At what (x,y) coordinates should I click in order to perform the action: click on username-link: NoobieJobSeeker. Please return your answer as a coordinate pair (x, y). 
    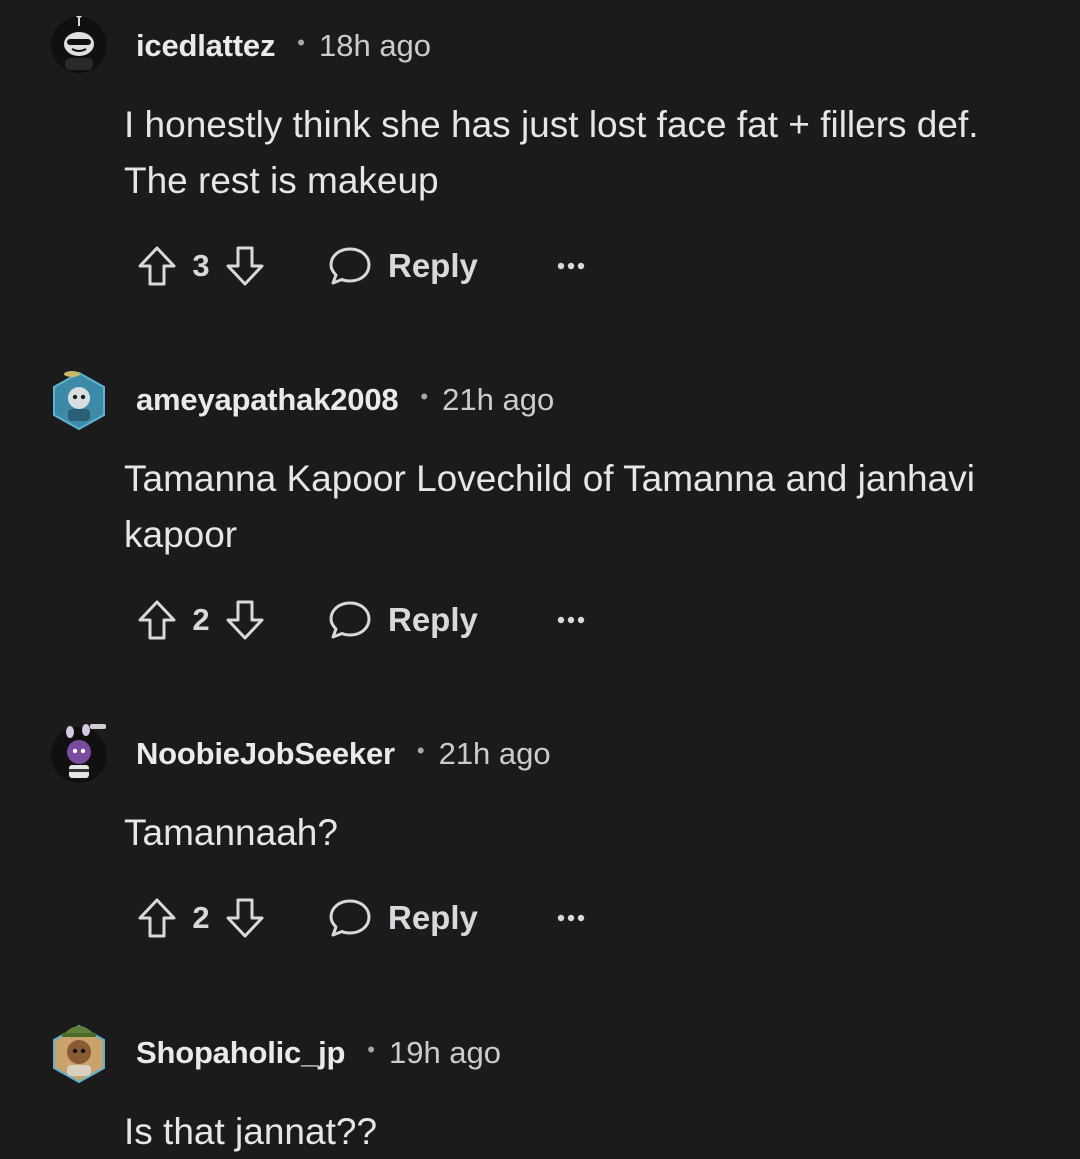
    Looking at the image, I should click on (265, 754).